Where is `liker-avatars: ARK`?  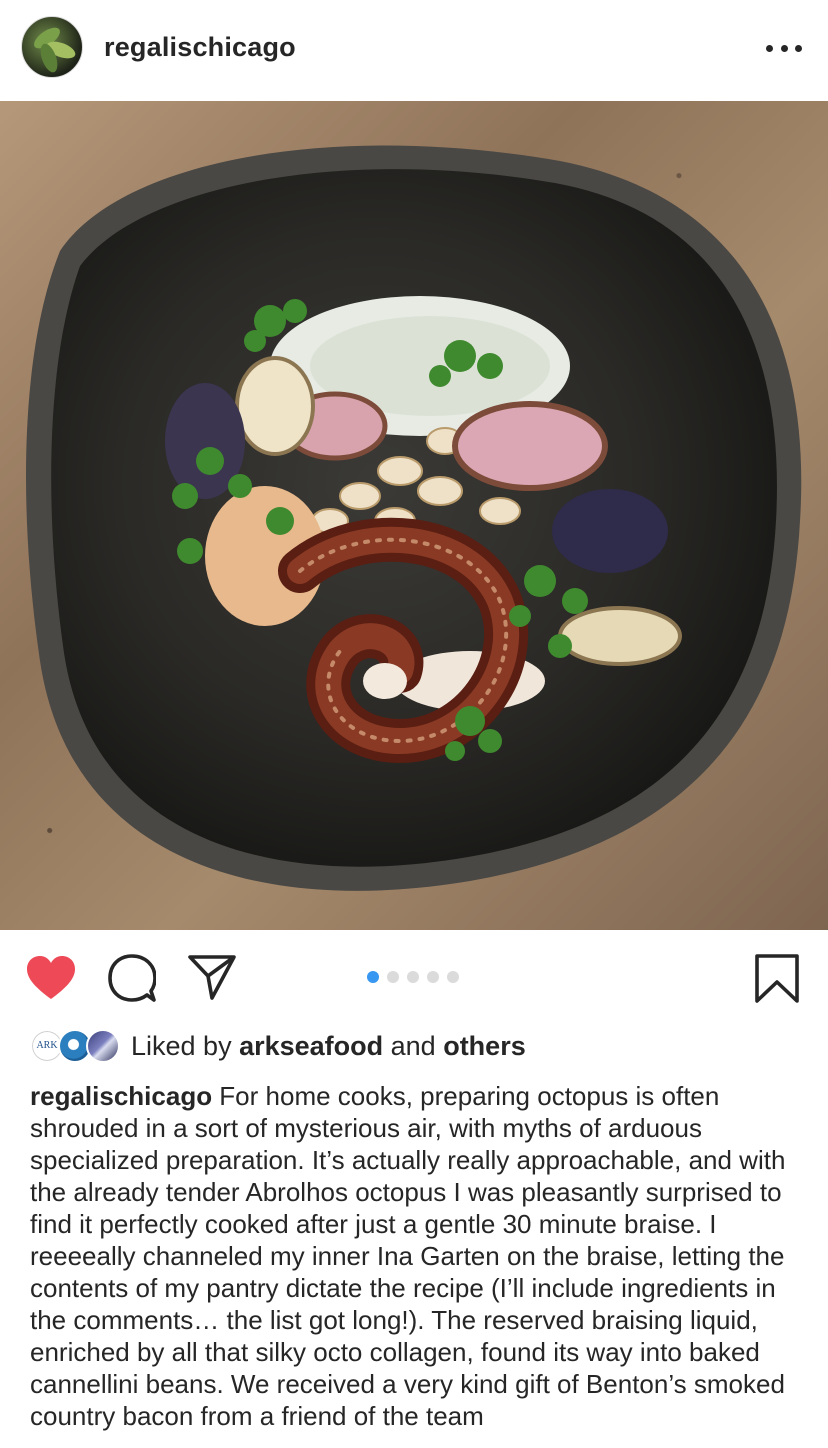 liker-avatars: ARK is located at coordinates (75, 1046).